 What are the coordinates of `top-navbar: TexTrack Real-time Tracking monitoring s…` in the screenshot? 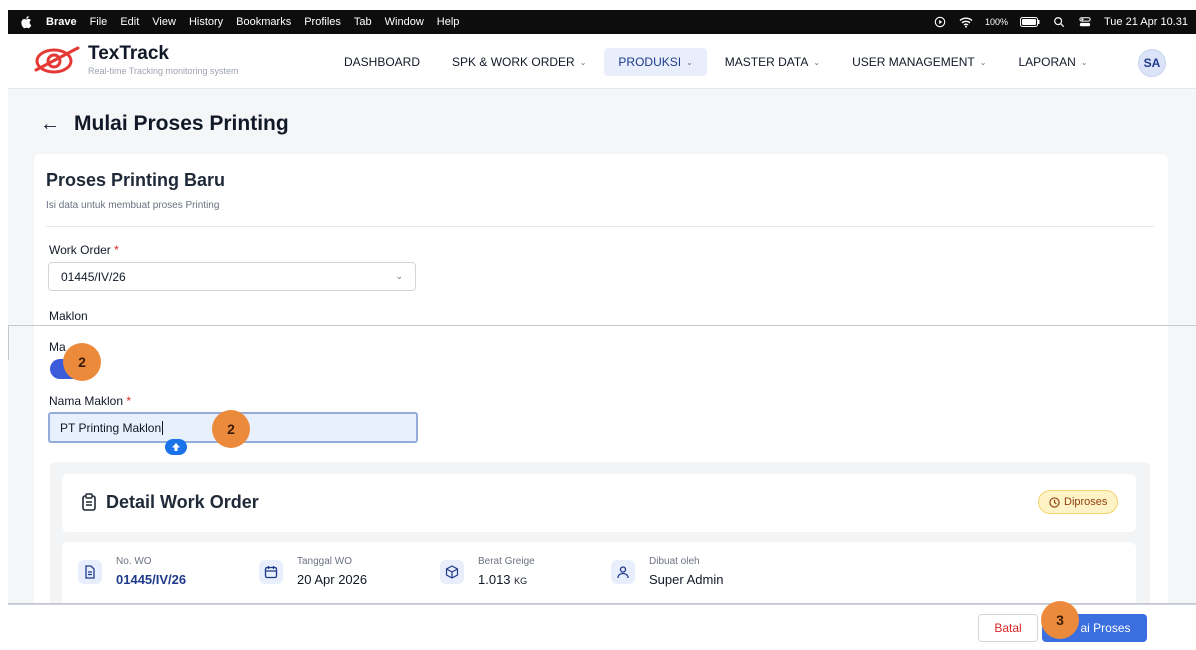 It's located at (602, 61).